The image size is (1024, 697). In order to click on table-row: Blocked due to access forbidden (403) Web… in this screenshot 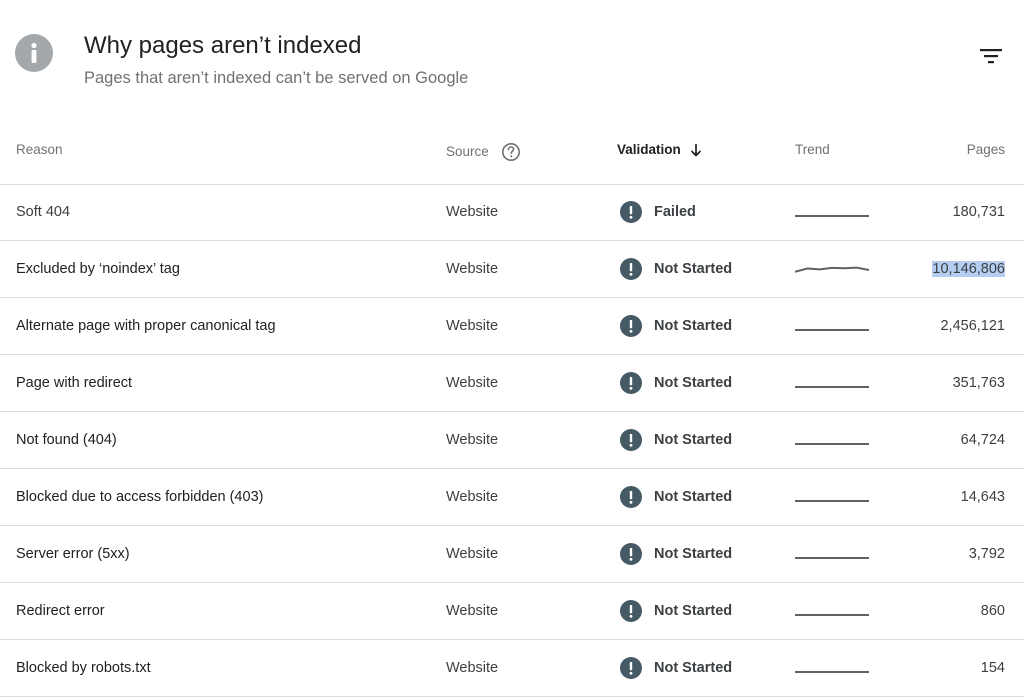, I will do `click(512, 497)`.